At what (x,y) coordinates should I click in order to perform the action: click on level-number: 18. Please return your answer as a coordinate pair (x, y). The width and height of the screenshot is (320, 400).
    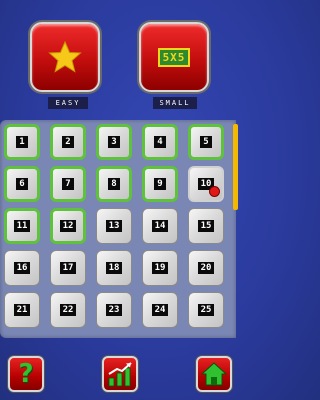
    Looking at the image, I should click on (114, 268).